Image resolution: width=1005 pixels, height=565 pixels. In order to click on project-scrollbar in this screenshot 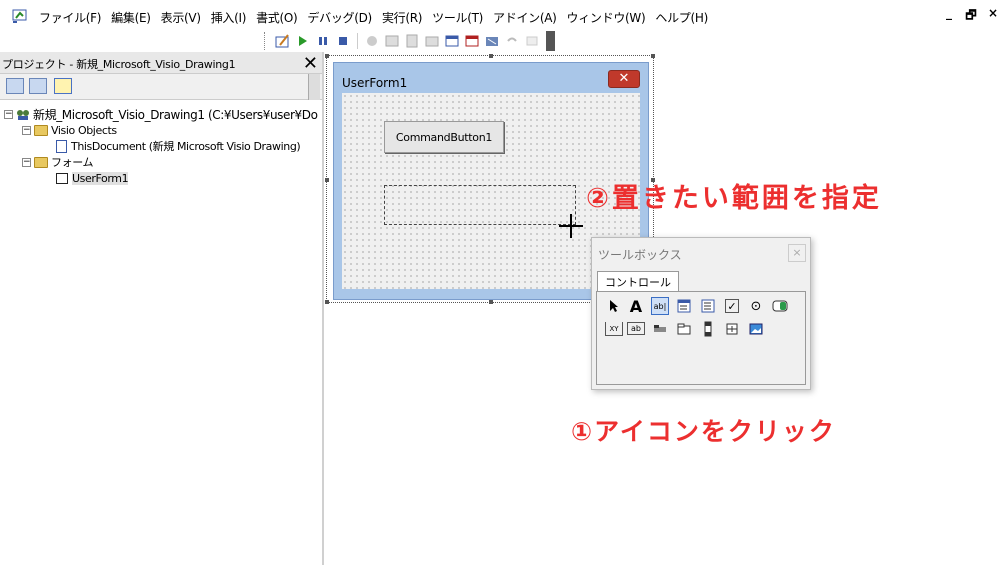, I will do `click(314, 87)`.